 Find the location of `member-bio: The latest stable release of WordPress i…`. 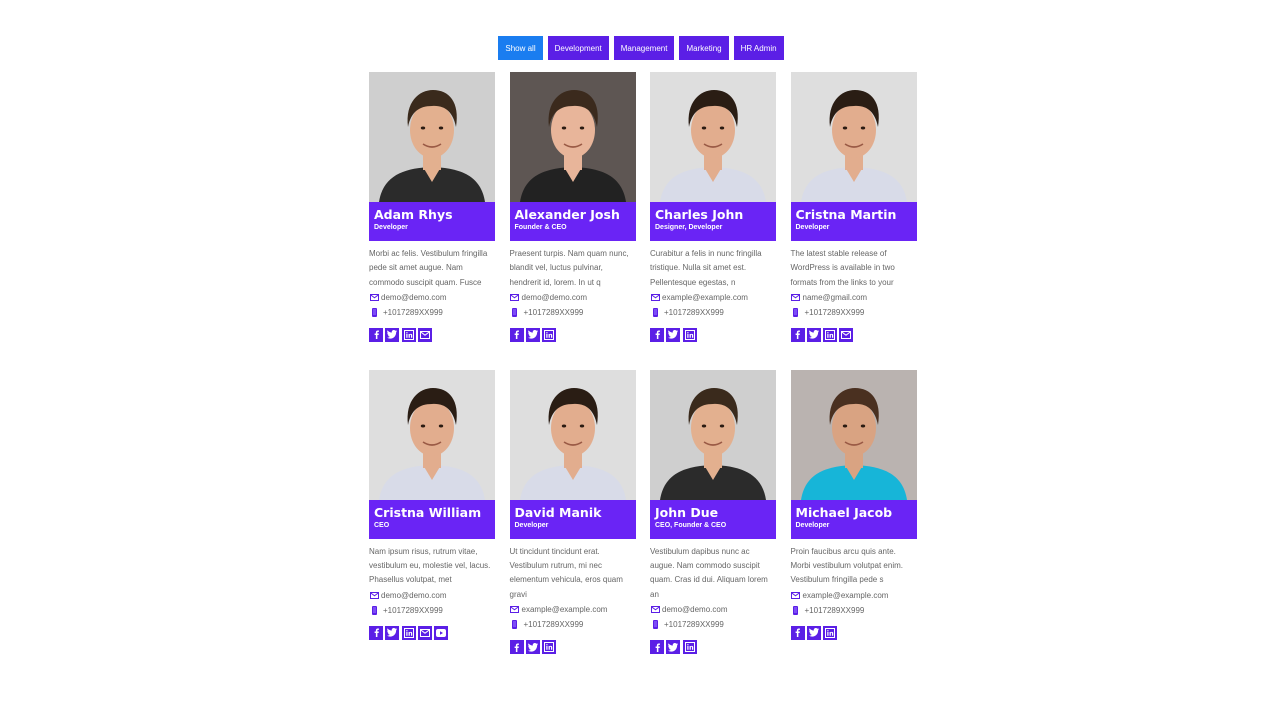

member-bio: The latest stable release of WordPress i… is located at coordinates (842, 268).